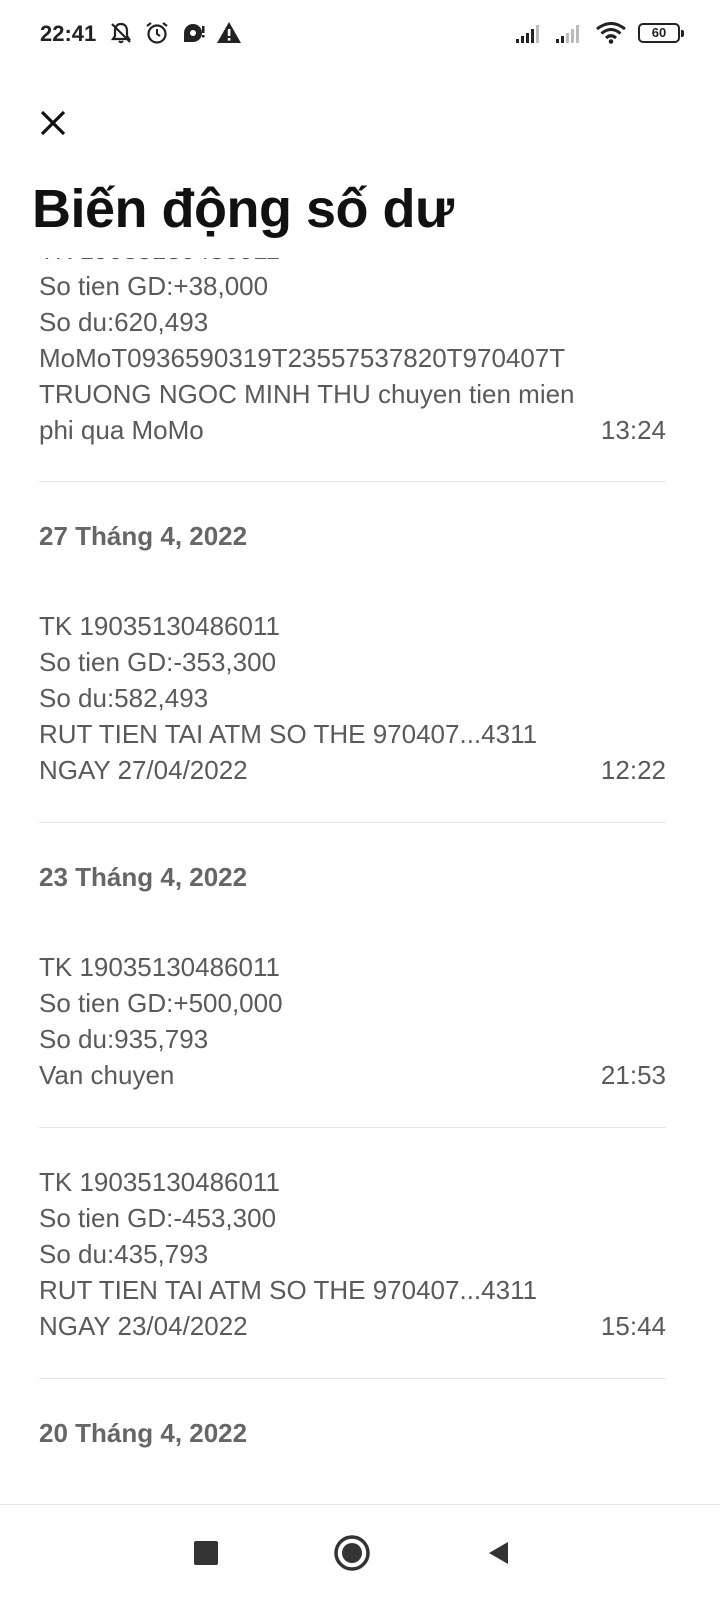 The width and height of the screenshot is (720, 1601). What do you see at coordinates (307, 394) in the screenshot?
I see `description-line: TRUONG NGOC MINH THU chuyen tien mien` at bounding box center [307, 394].